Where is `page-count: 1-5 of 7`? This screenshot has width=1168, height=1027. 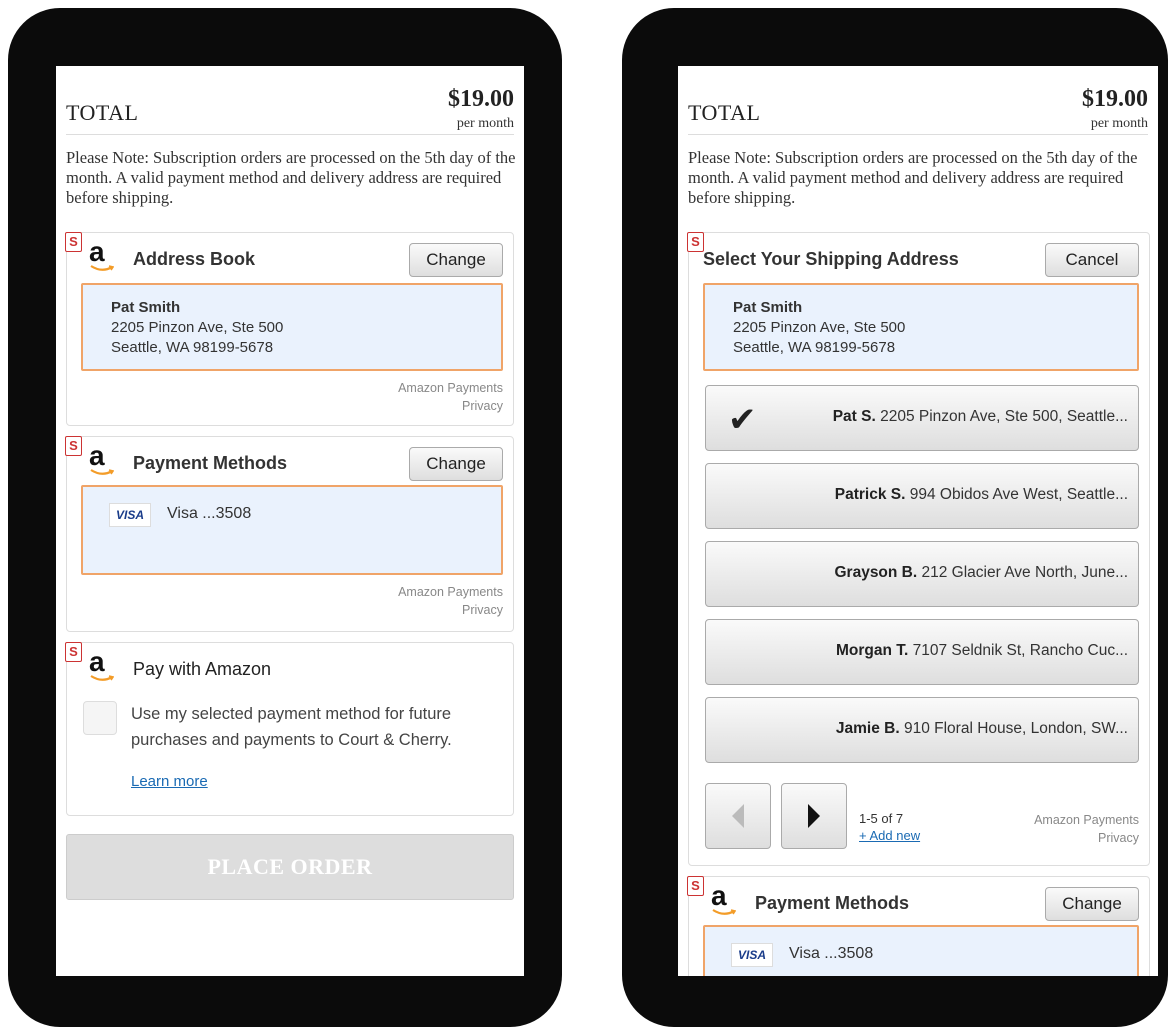
page-count: 1-5 of 7 is located at coordinates (881, 818).